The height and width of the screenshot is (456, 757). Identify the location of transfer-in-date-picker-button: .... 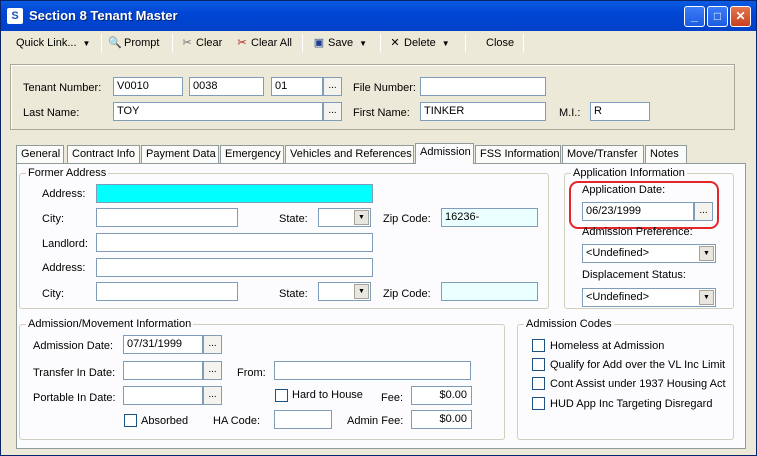
(212, 370).